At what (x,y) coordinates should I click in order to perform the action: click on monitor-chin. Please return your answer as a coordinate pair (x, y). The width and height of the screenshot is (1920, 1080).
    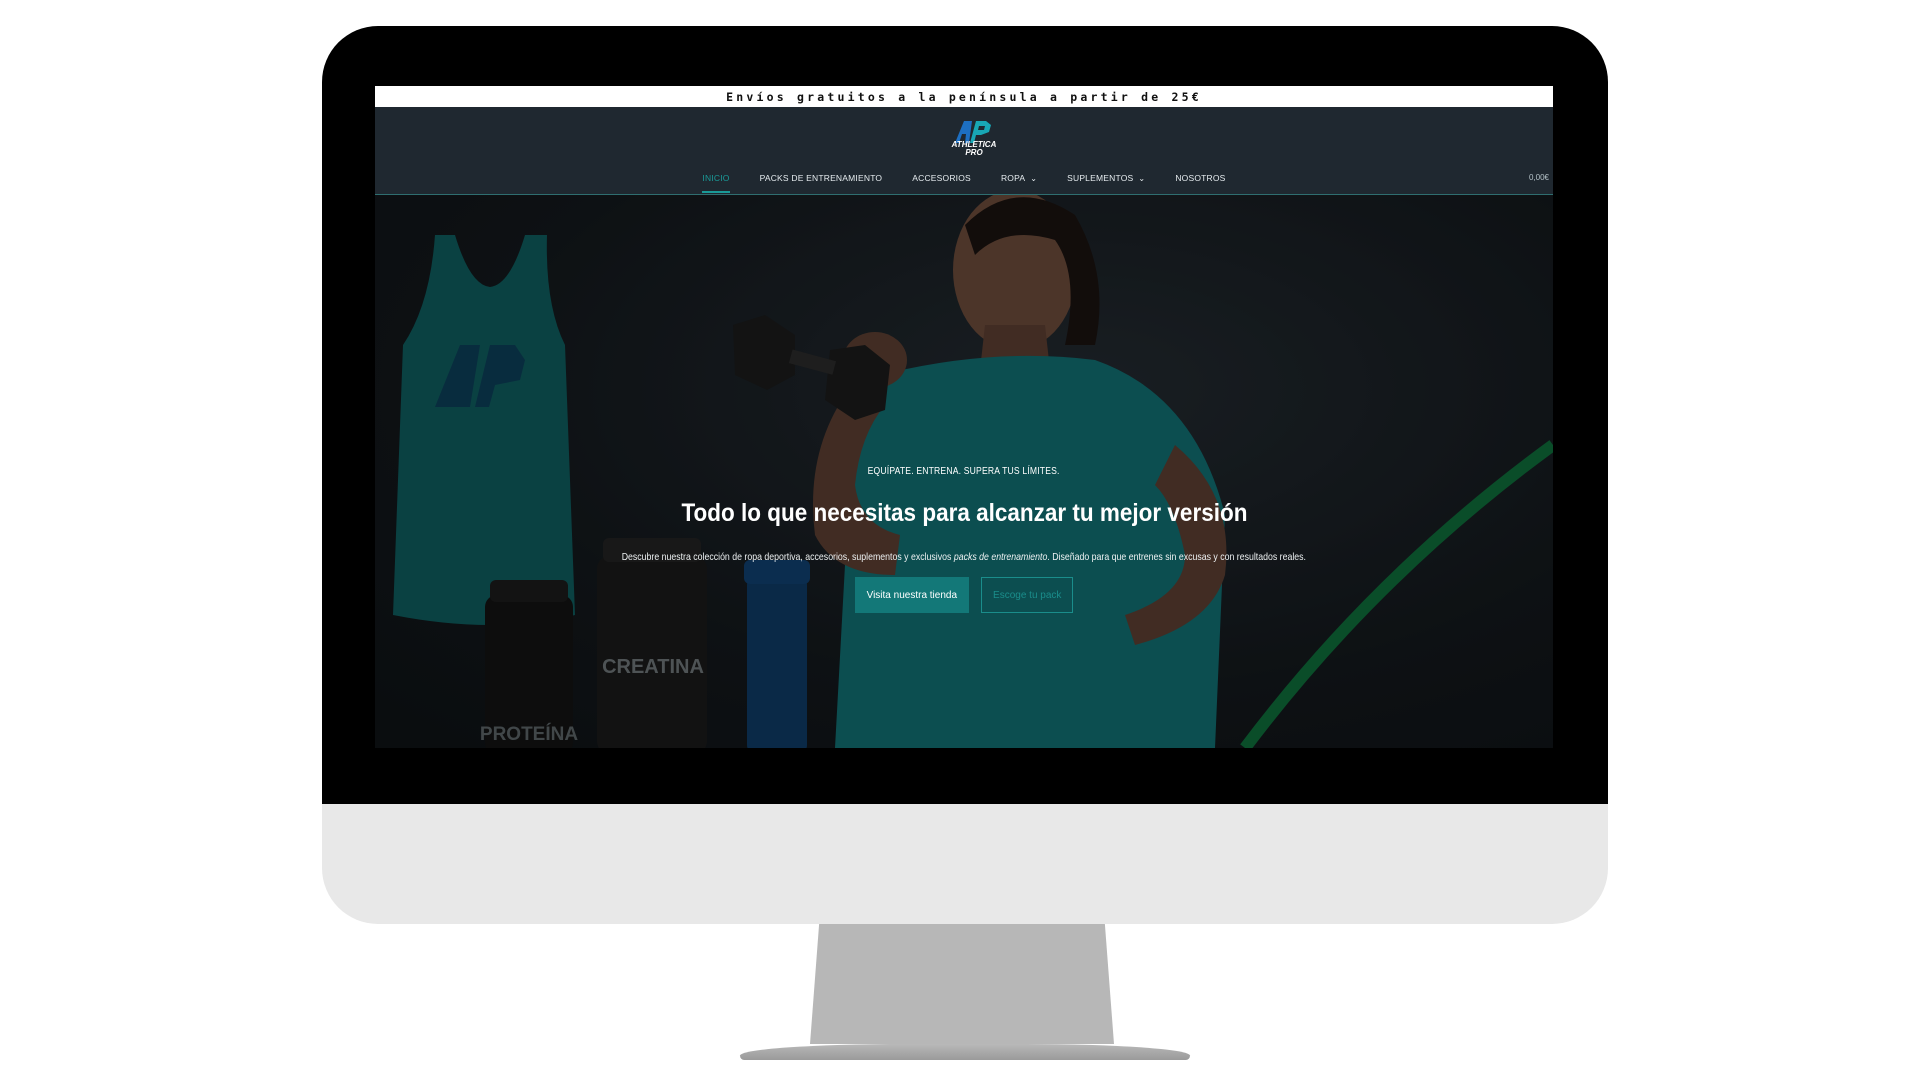
    Looking at the image, I should click on (965, 864).